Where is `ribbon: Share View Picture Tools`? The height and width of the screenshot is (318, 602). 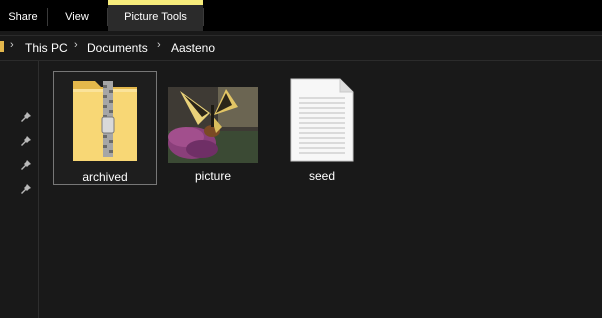
ribbon: Share View Picture Tools is located at coordinates (301, 15).